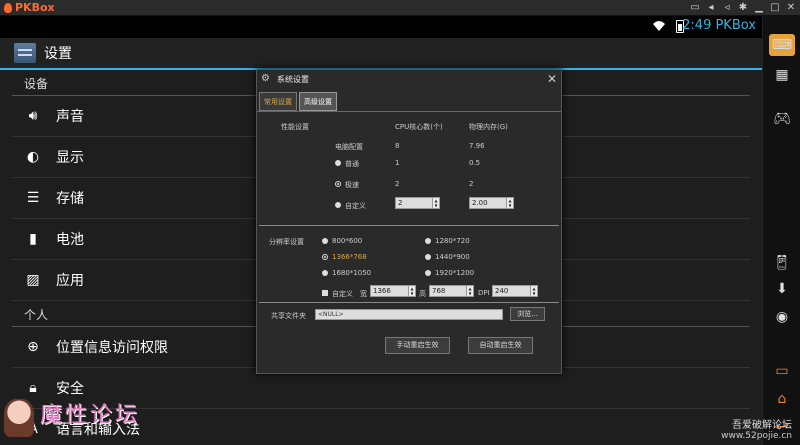 The width and height of the screenshot is (800, 445). What do you see at coordinates (782, 399) in the screenshot?
I see `home-icon: ⌂` at bounding box center [782, 399].